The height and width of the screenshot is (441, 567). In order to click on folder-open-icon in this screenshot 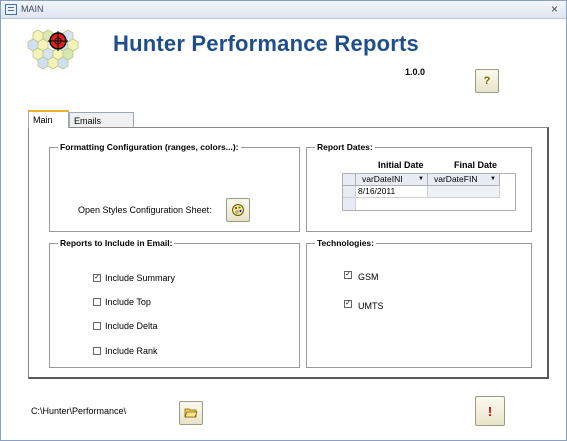, I will do `click(191, 413)`.